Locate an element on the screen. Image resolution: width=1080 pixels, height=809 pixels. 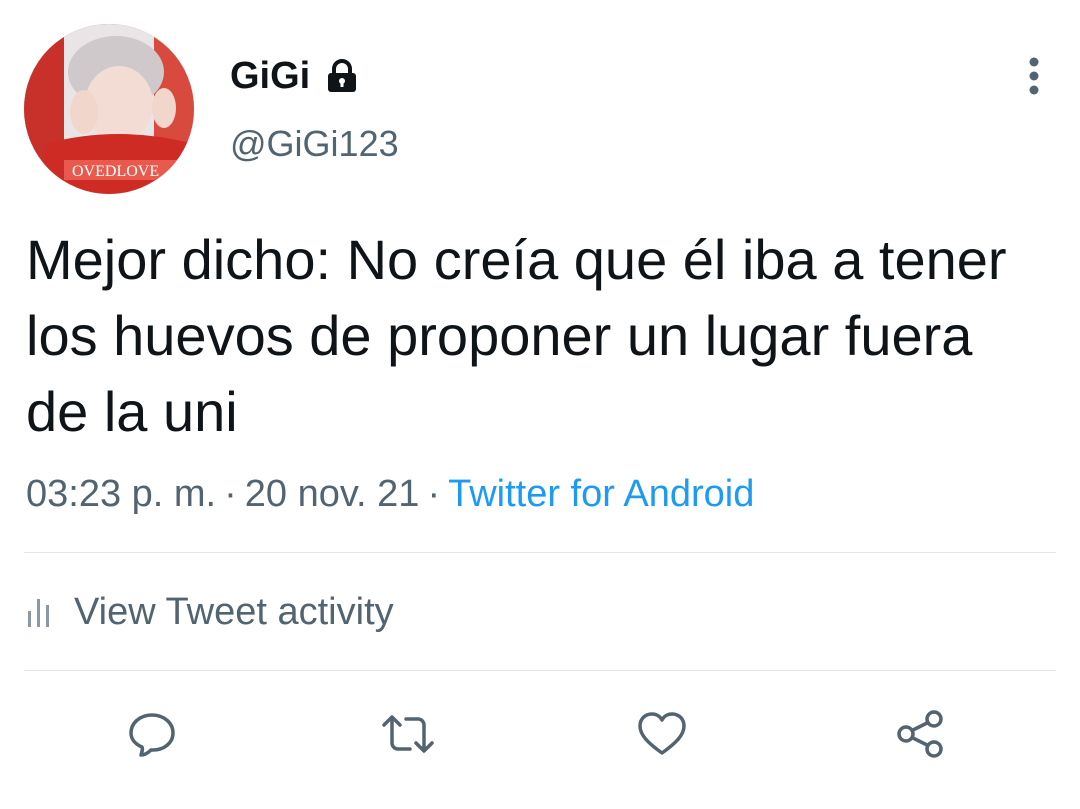
heart-icon is located at coordinates (662, 733).